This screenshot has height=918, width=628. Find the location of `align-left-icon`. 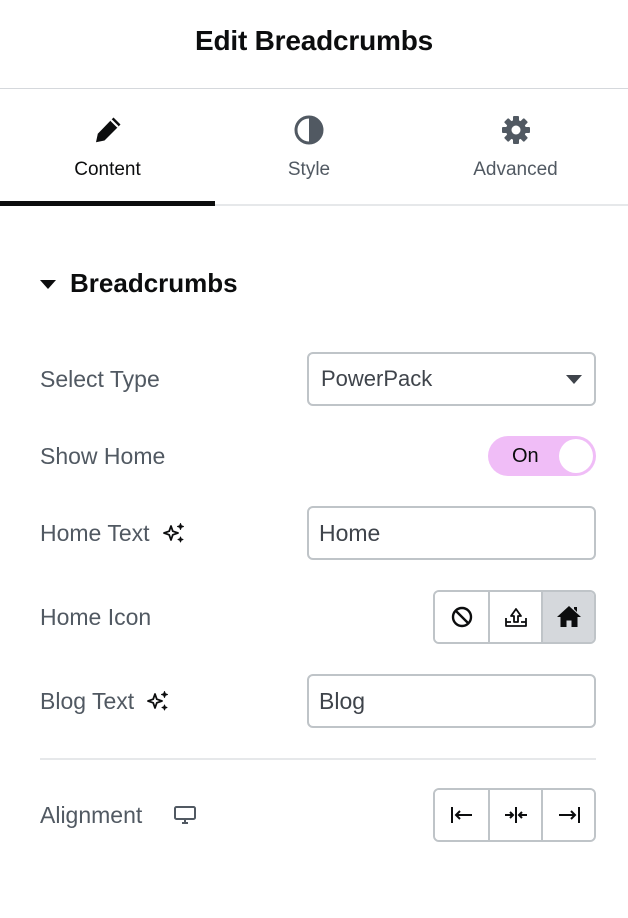

align-left-icon is located at coordinates (462, 815).